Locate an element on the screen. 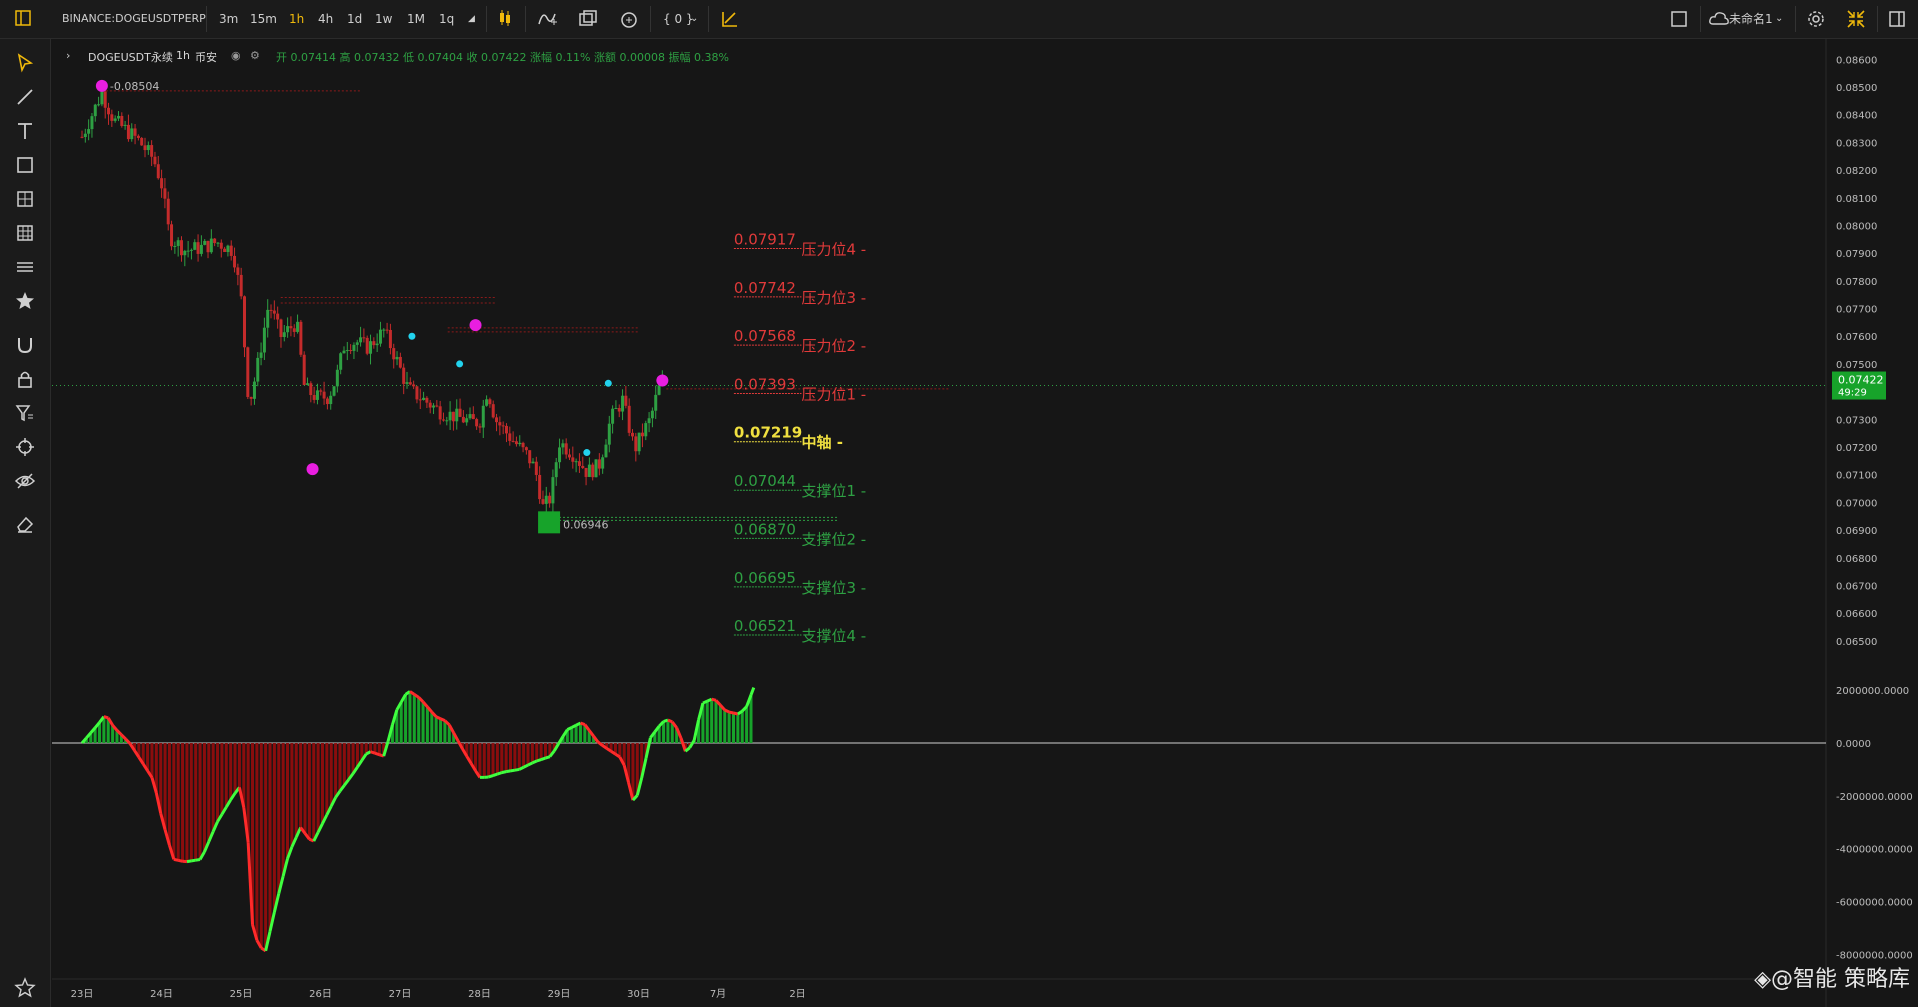 The width and height of the screenshot is (1918, 1007). level-value: 0.07219 is located at coordinates (768, 433).